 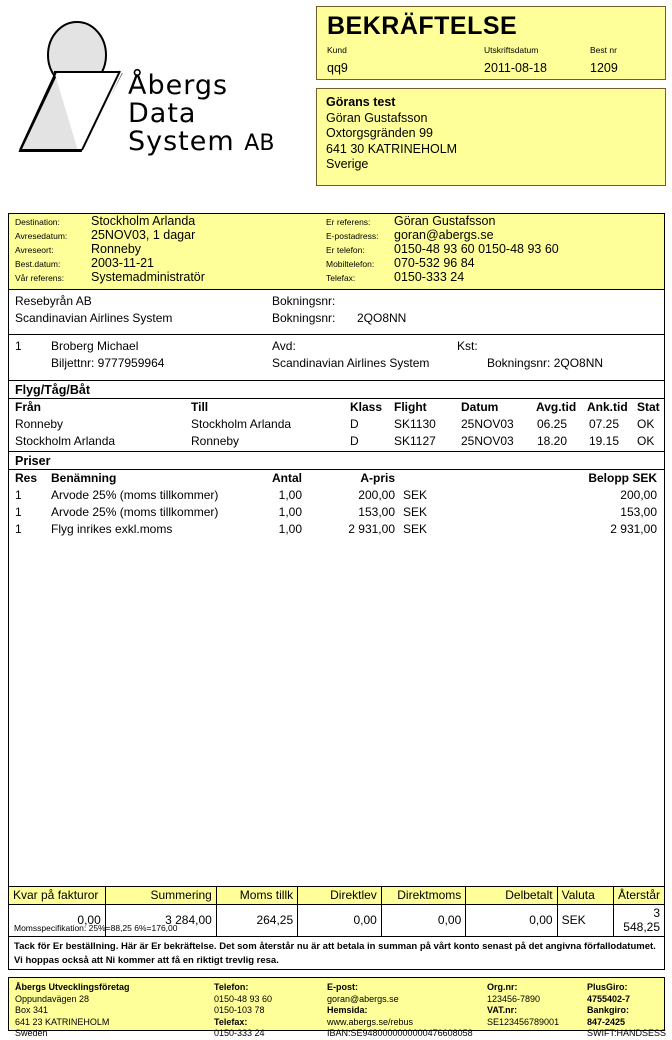 What do you see at coordinates (287, 478) in the screenshot?
I see `price-col-antal: Antal` at bounding box center [287, 478].